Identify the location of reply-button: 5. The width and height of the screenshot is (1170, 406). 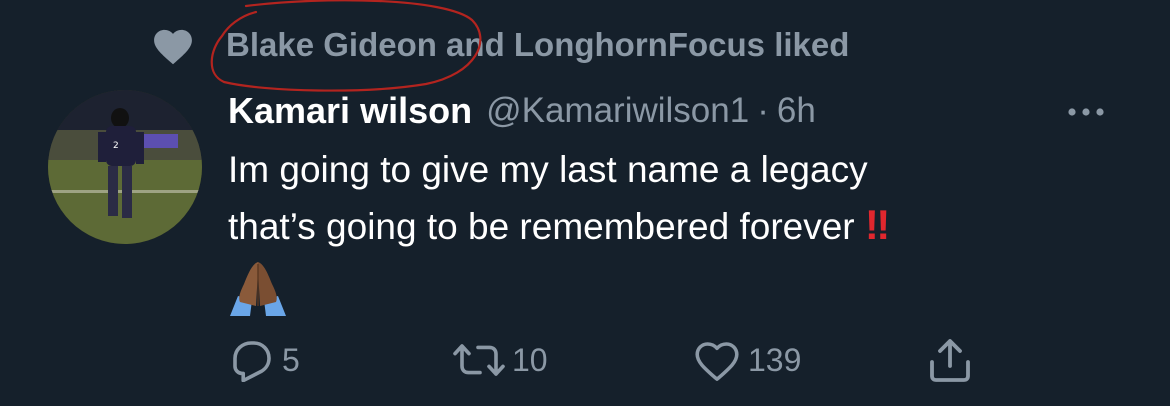
(264, 360).